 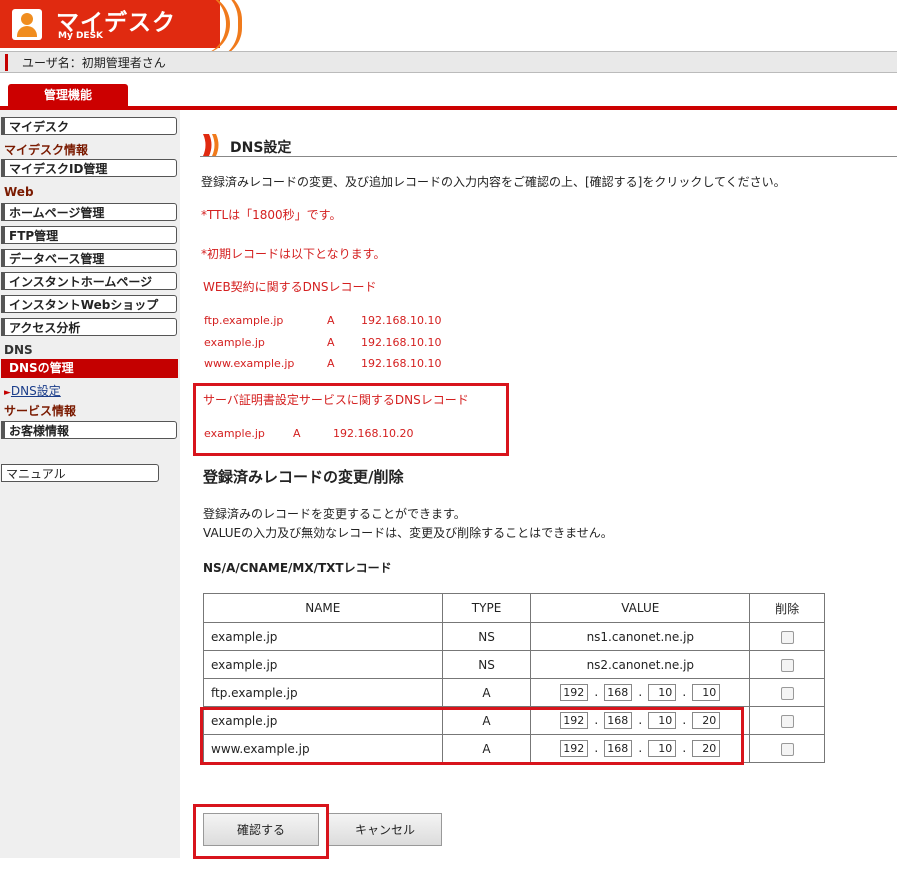 What do you see at coordinates (36, 391) in the screenshot?
I see `dns-settings-link: DNS設定` at bounding box center [36, 391].